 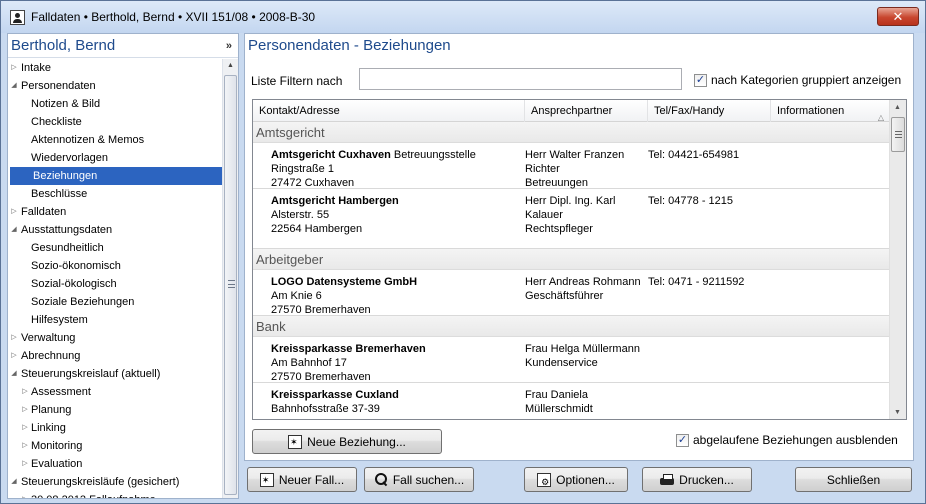 What do you see at coordinates (389, 111) in the screenshot?
I see `column-header-contact: Kontakt/Adresse` at bounding box center [389, 111].